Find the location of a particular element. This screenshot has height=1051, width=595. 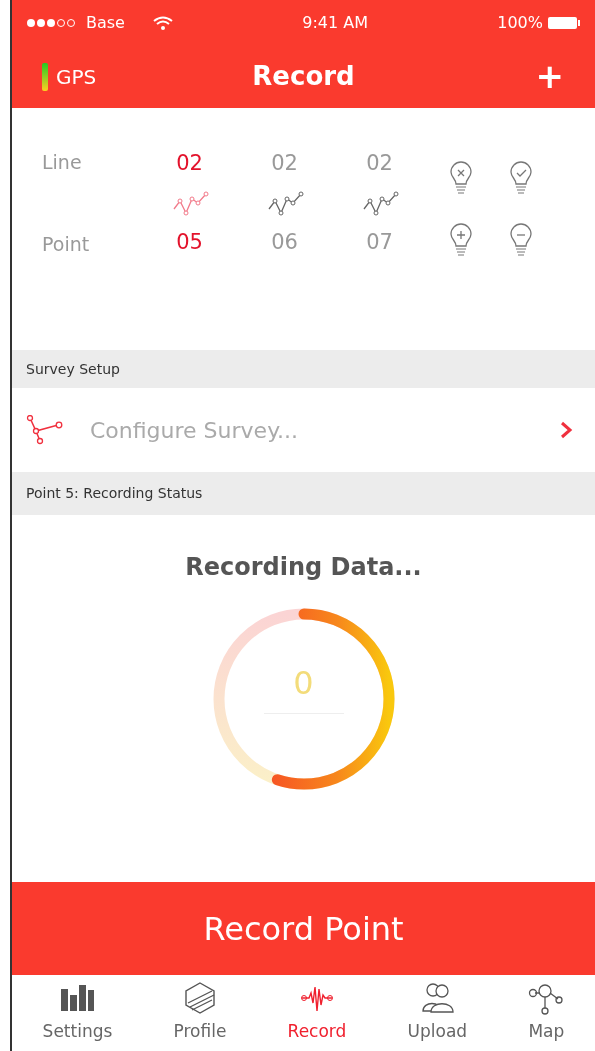

tab-bar-item: Record is located at coordinates (317, 1013).